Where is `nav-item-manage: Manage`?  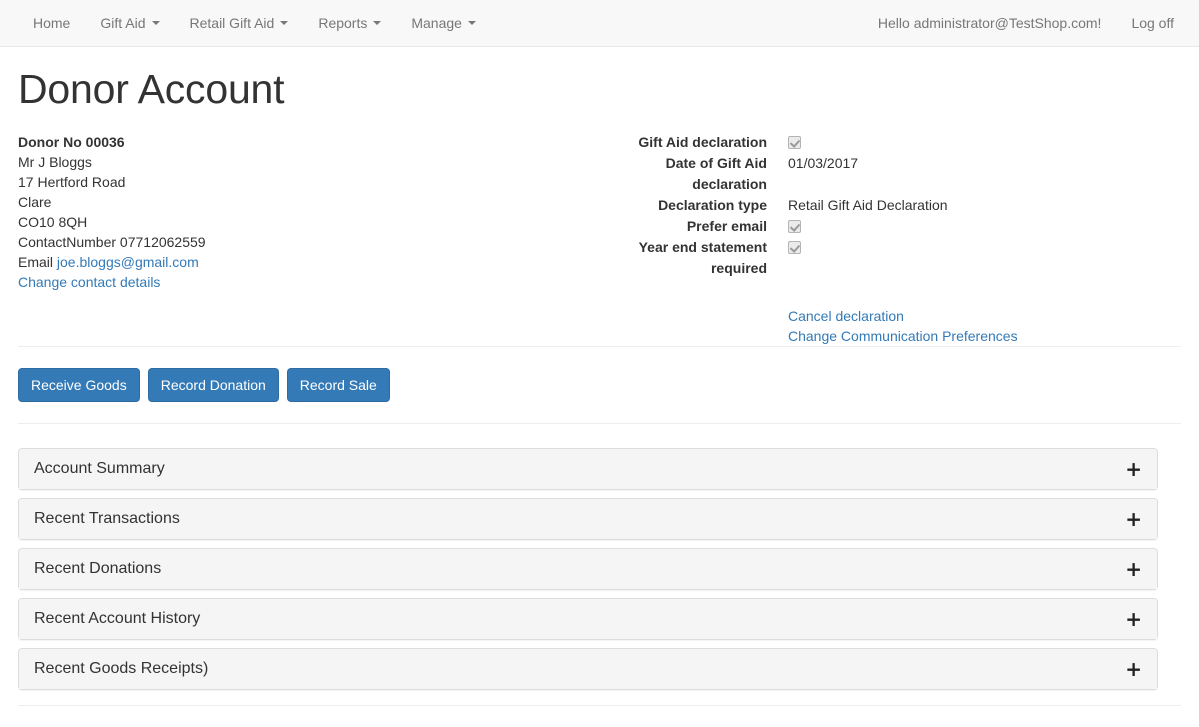 nav-item-manage: Manage is located at coordinates (443, 23).